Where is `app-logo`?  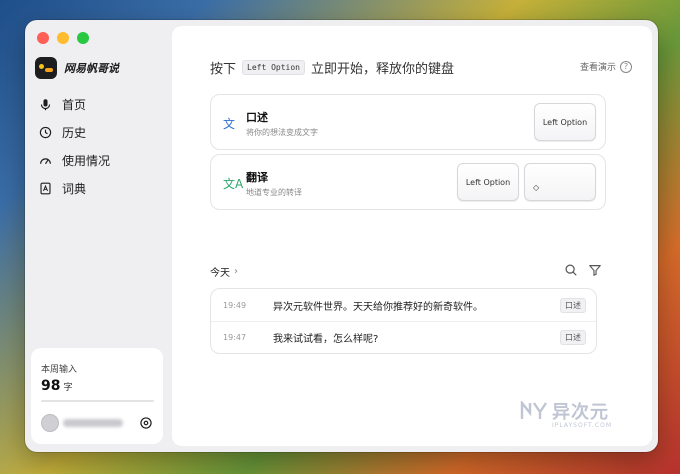 app-logo is located at coordinates (46, 68).